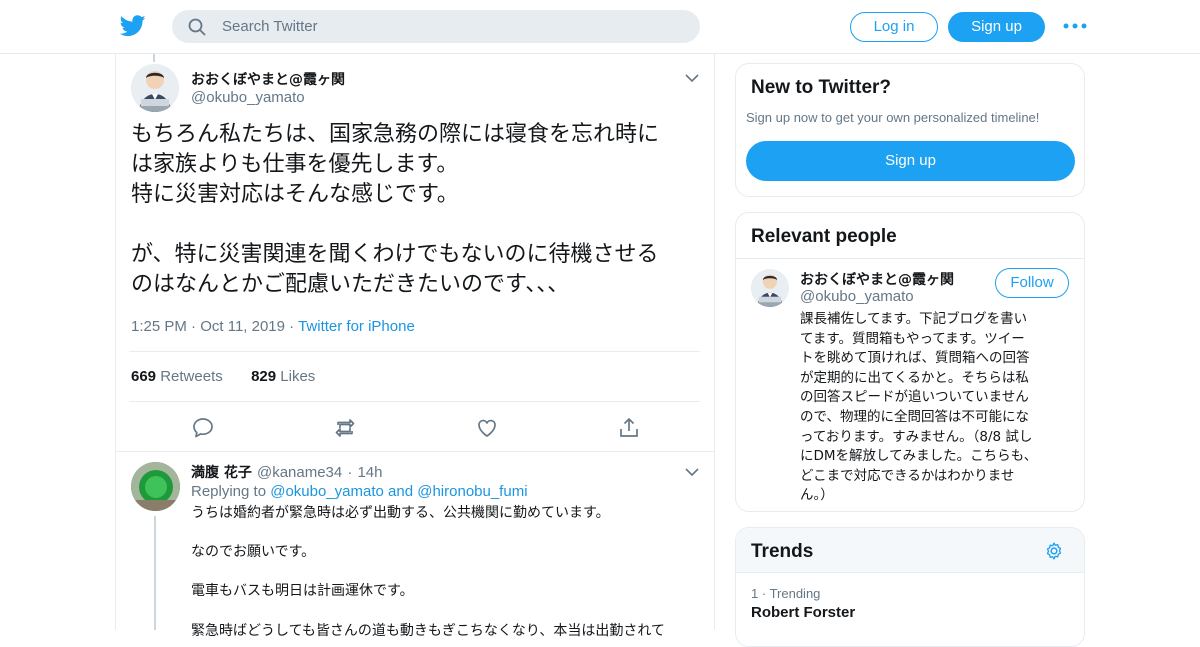  What do you see at coordinates (821, 87) in the screenshot?
I see `card-title: New to Twitter?` at bounding box center [821, 87].